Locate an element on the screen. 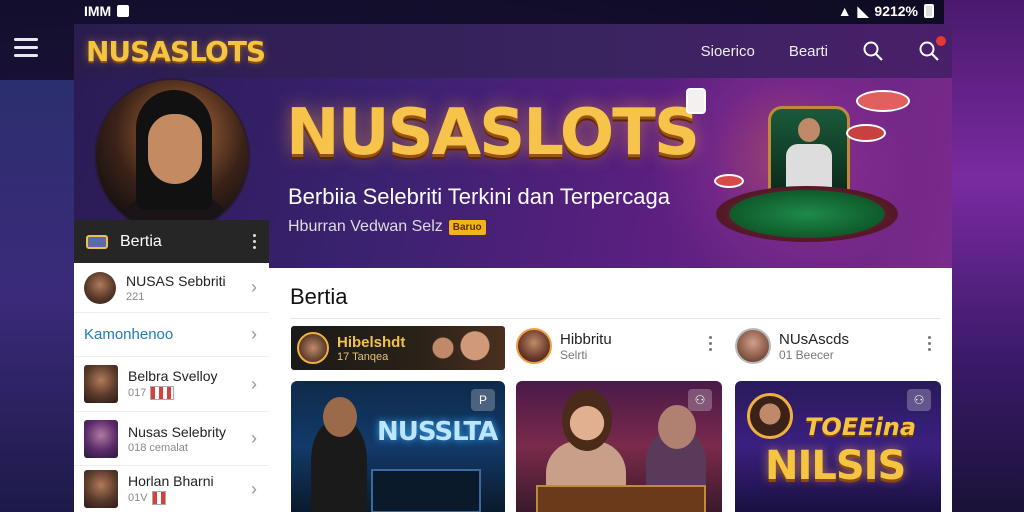 This screenshot has height=512, width=1024. user-card-hibbritu: Hibbritu Selrti is located at coordinates (564, 346).